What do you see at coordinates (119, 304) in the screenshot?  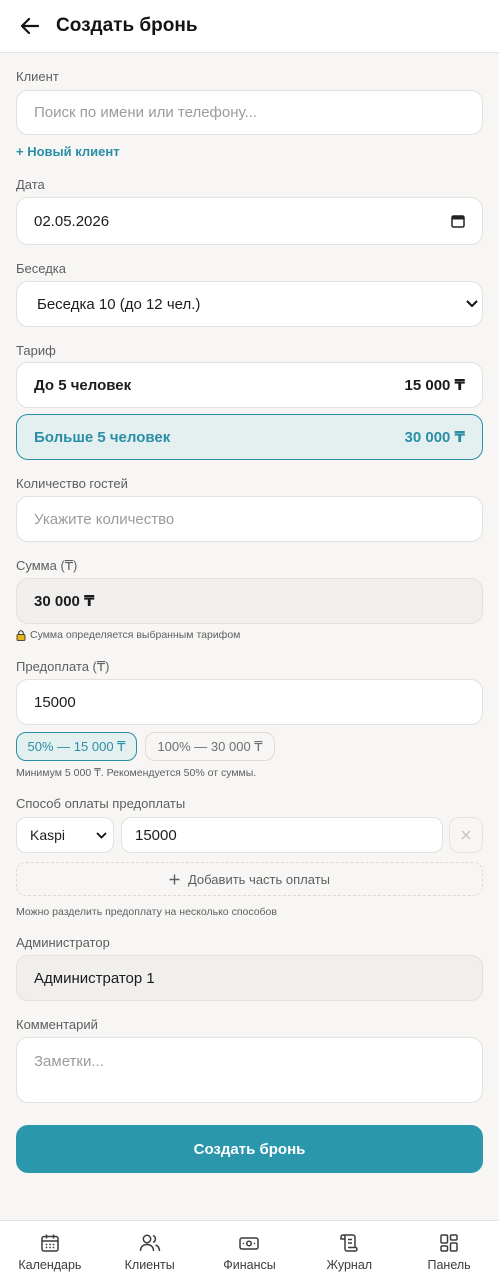 I see `gazebo-value: Беседка 10 (до 12 чел.)` at bounding box center [119, 304].